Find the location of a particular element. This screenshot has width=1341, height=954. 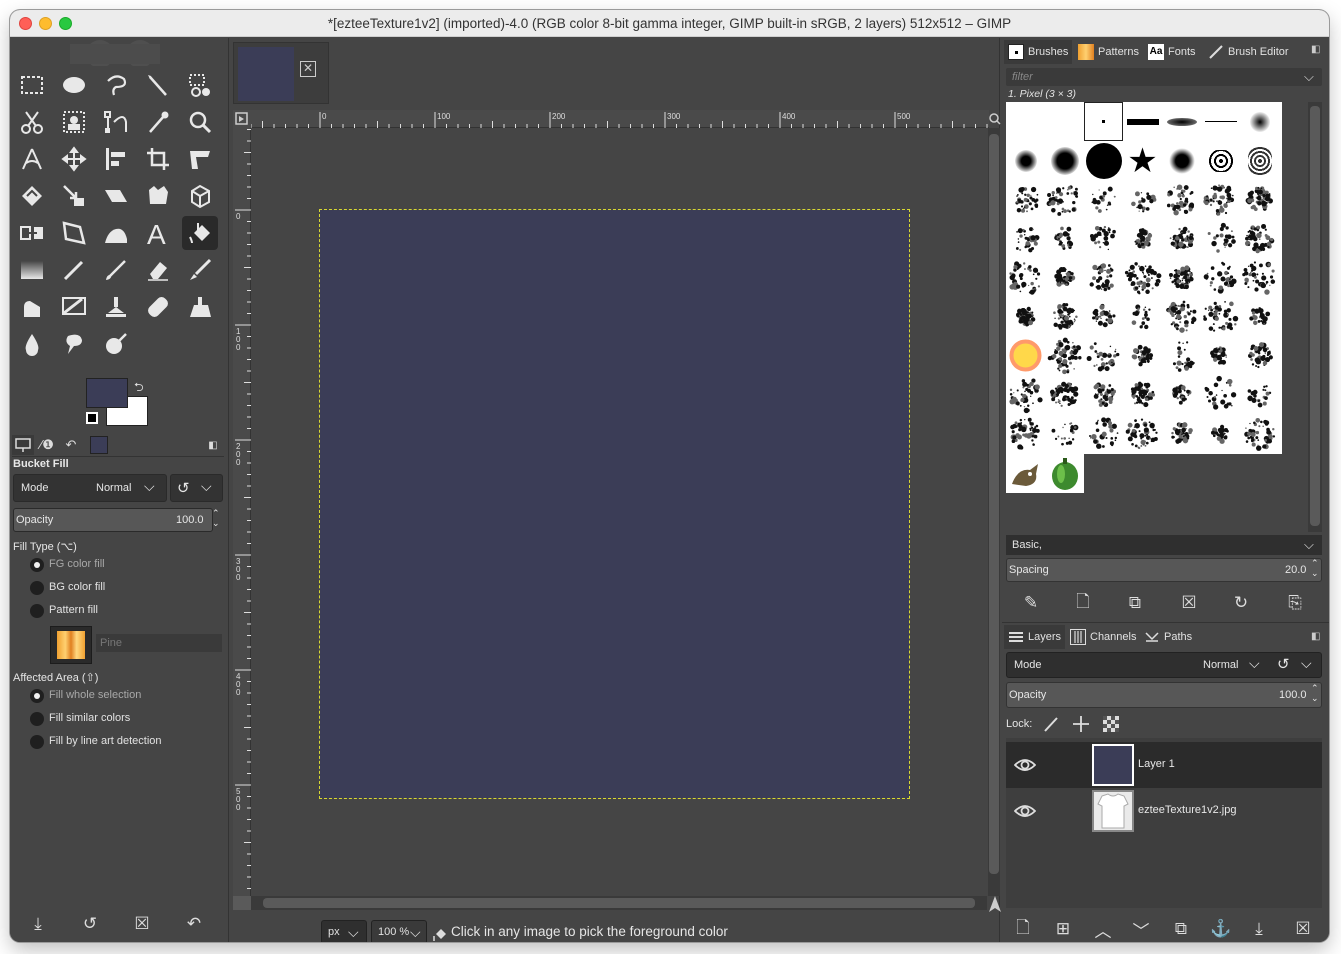

bg-color-fill-radio is located at coordinates (37, 588).